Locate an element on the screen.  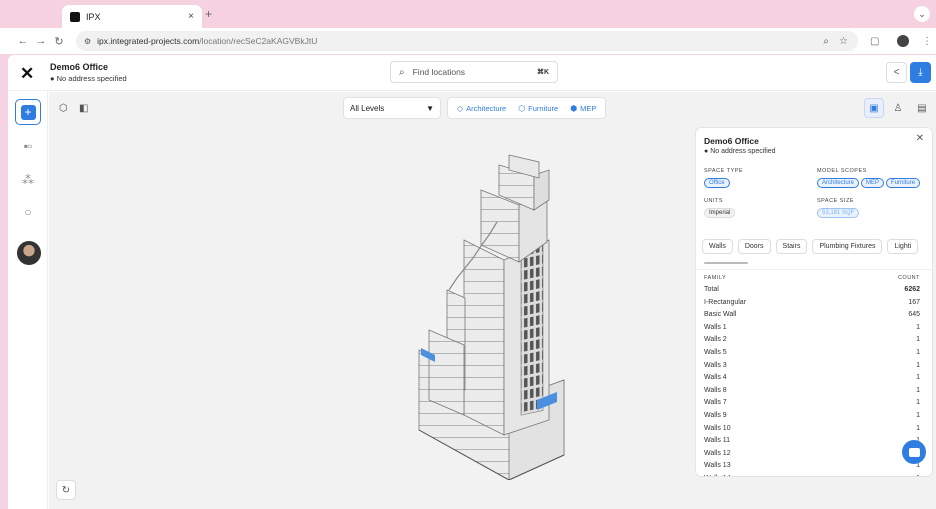
floorplan-view-icon: ◧ is located at coordinates (83, 108).